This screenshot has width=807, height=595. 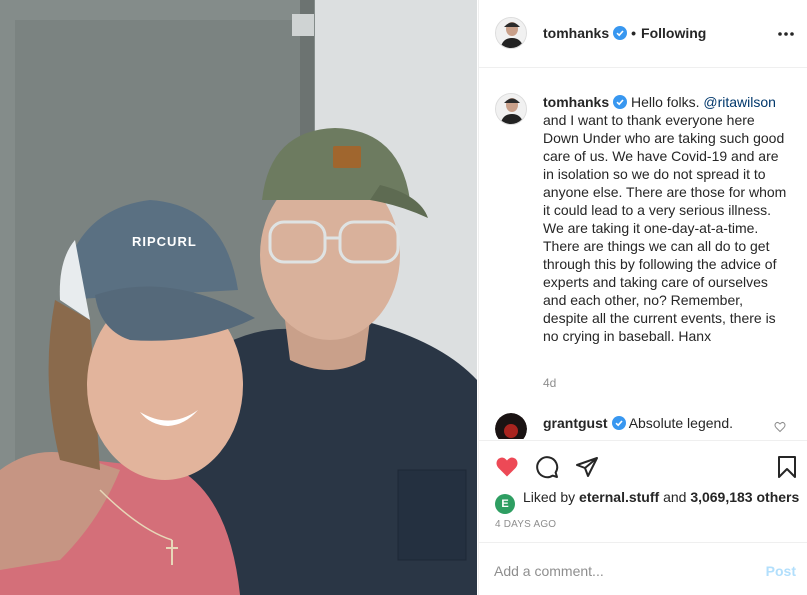 I want to click on comment-username: grantgust, so click(x=575, y=423).